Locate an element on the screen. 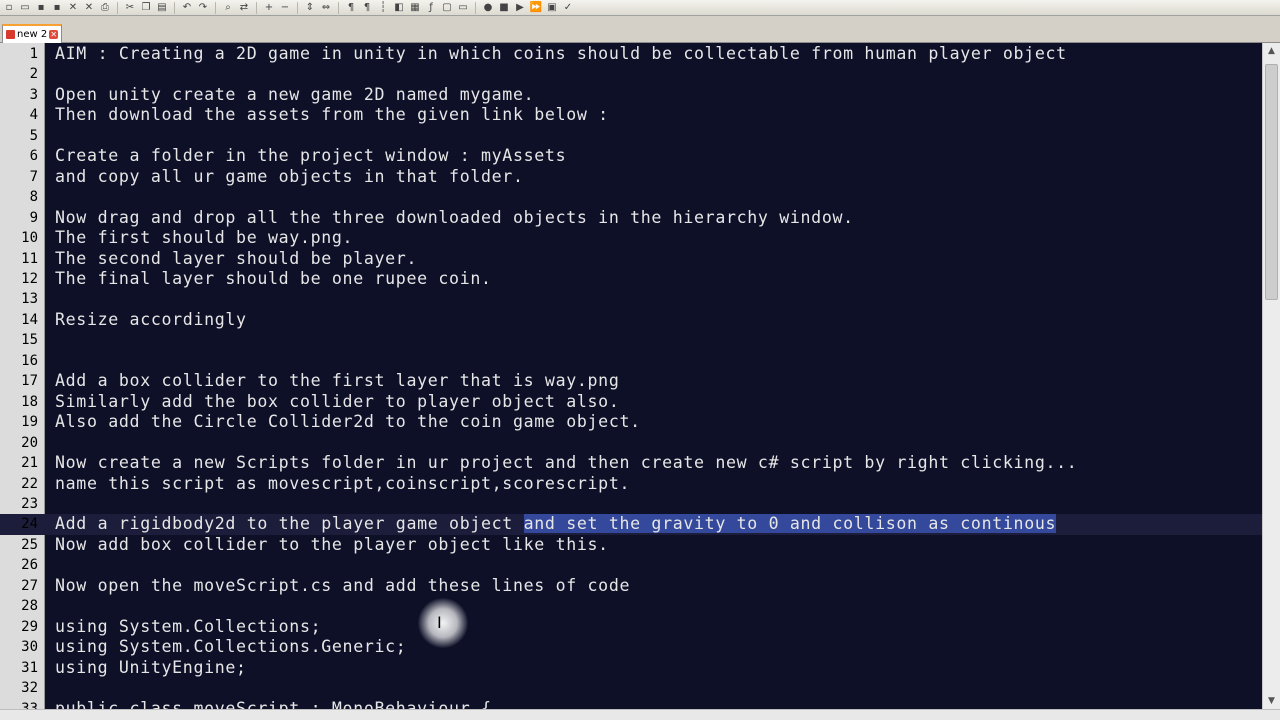 This screenshot has width=1280, height=720. line-number: 6 is located at coordinates (33, 156).